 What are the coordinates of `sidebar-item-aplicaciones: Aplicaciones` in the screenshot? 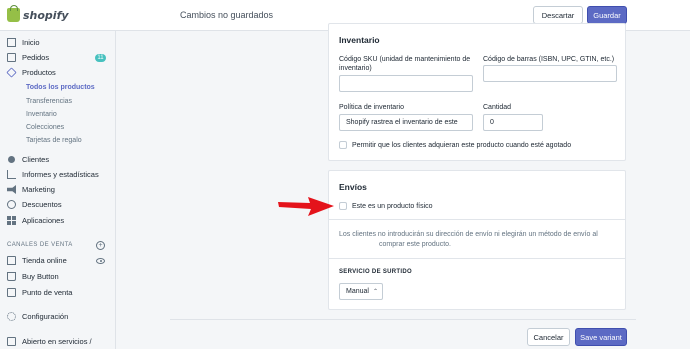 It's located at (35, 220).